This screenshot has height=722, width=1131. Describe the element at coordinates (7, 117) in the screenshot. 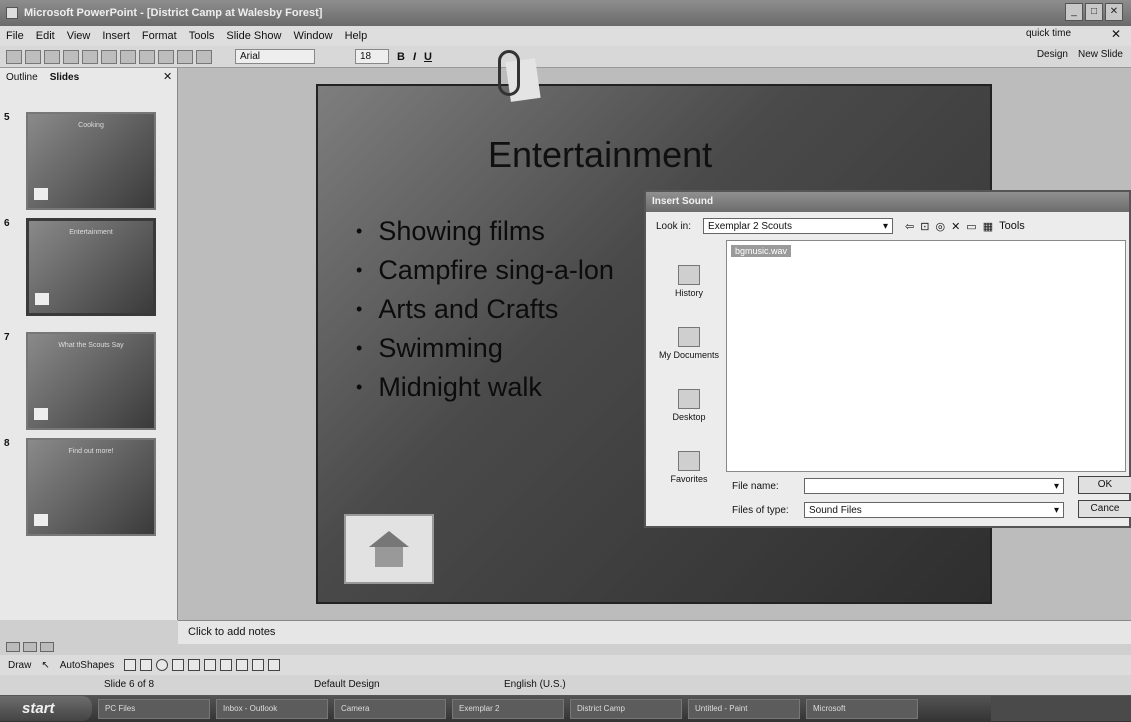

I see `slide-number: 5` at that location.